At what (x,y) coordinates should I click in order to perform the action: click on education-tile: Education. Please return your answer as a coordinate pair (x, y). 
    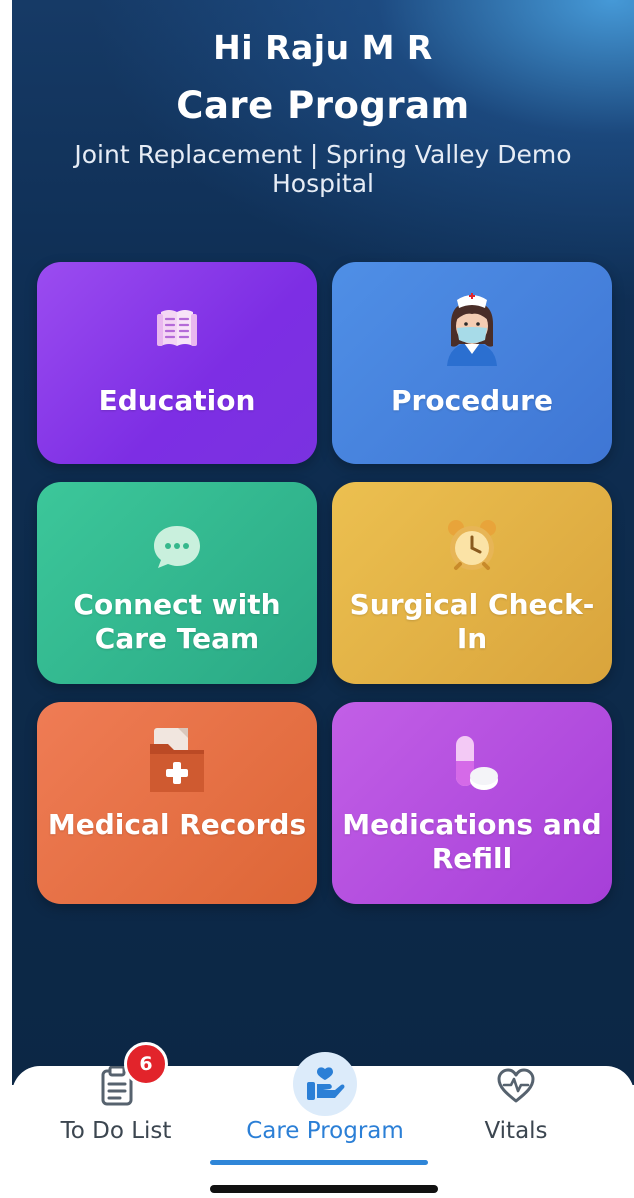
    Looking at the image, I should click on (177, 363).